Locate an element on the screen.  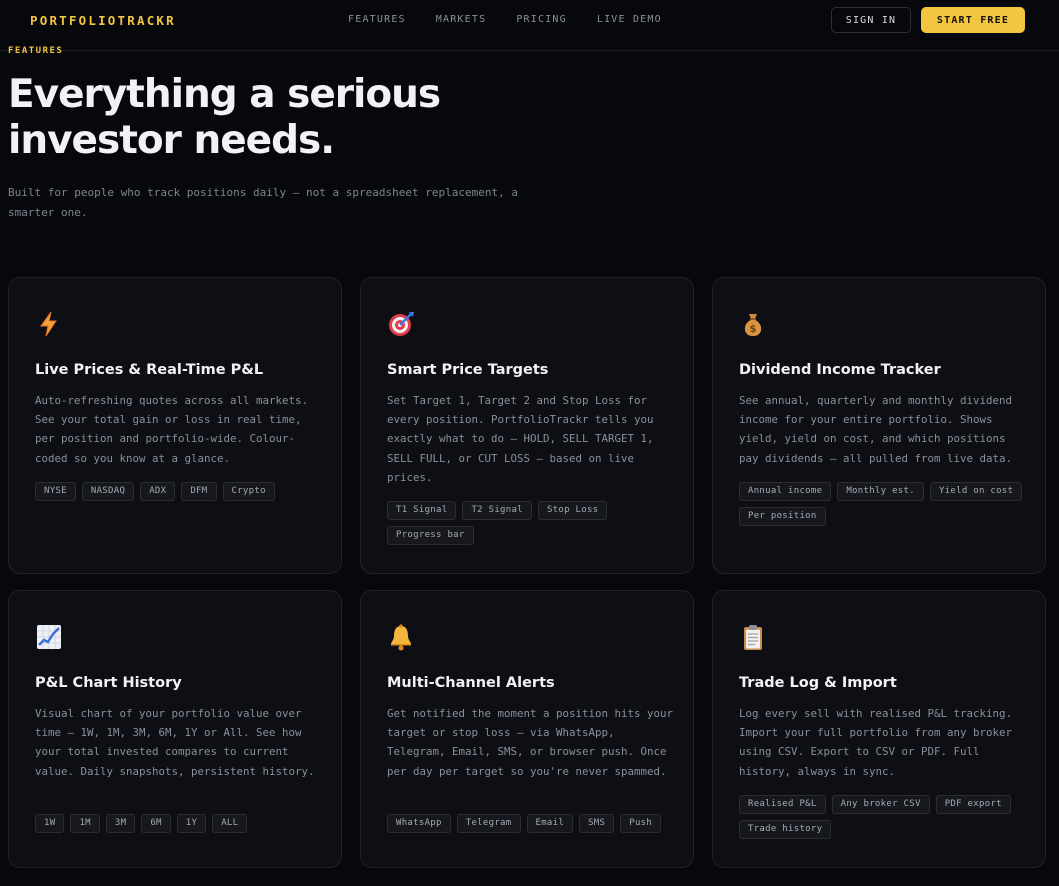
page-title: Everything a serious investor needs. is located at coordinates (268, 118).